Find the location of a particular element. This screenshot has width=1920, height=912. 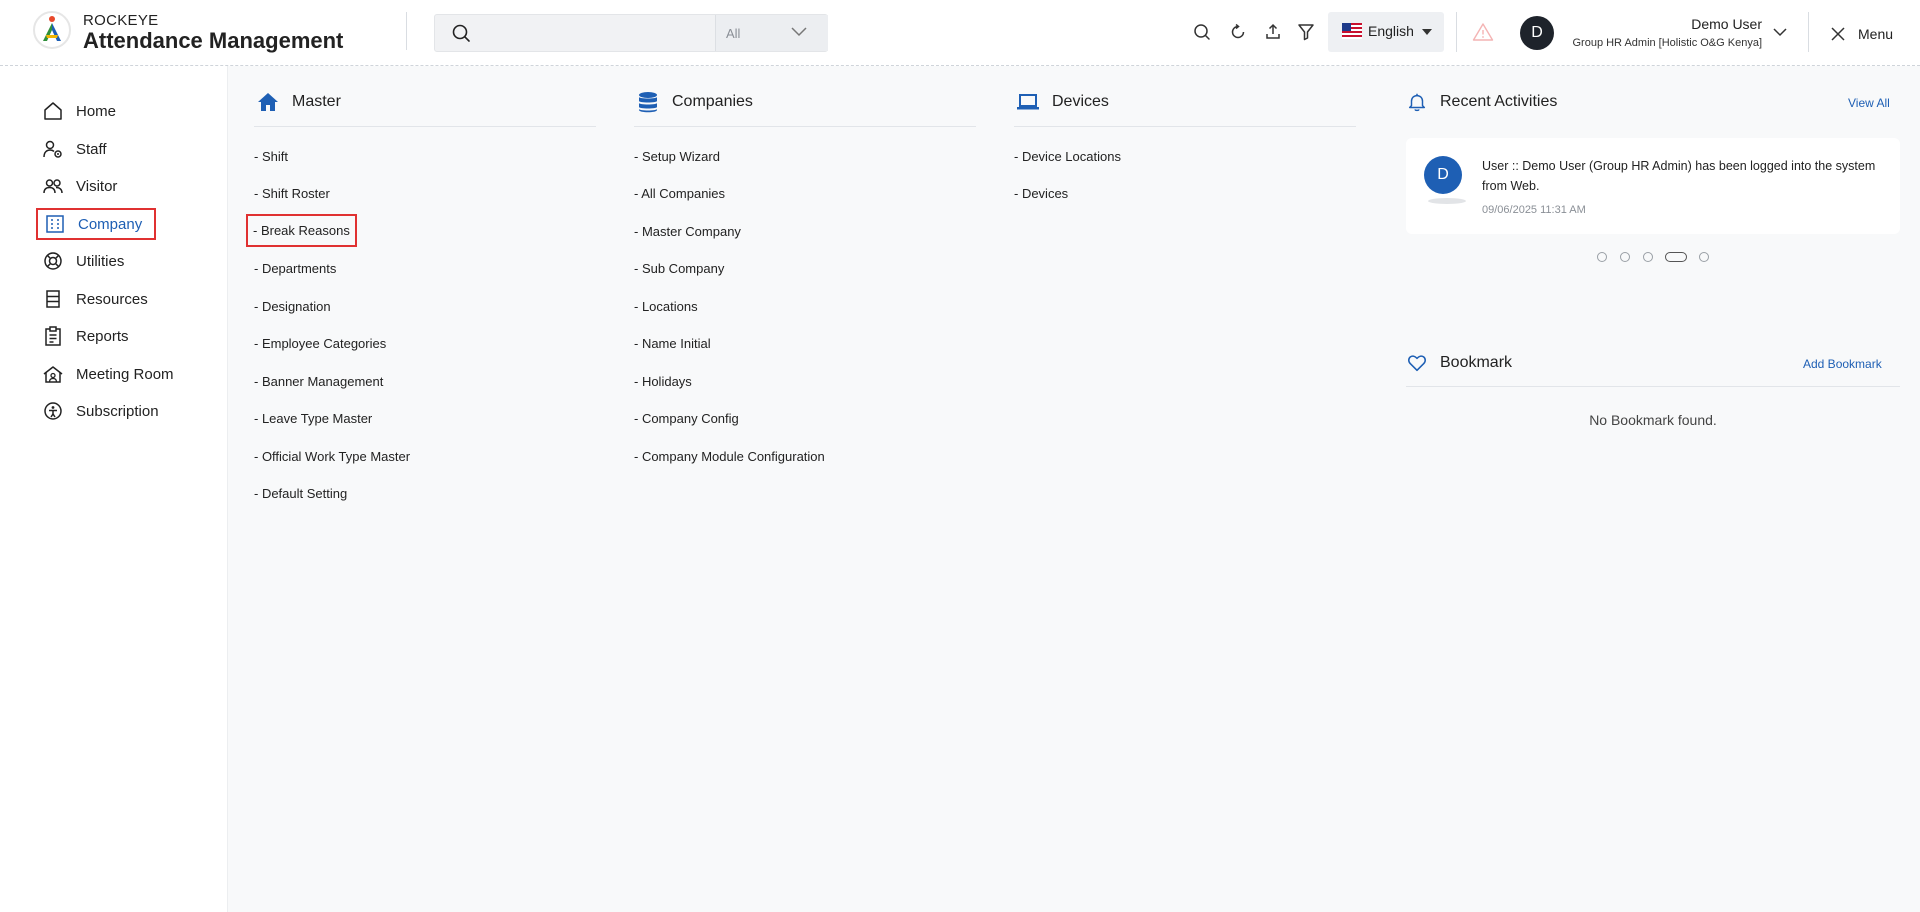

app-title: Attendance Management is located at coordinates (213, 40).